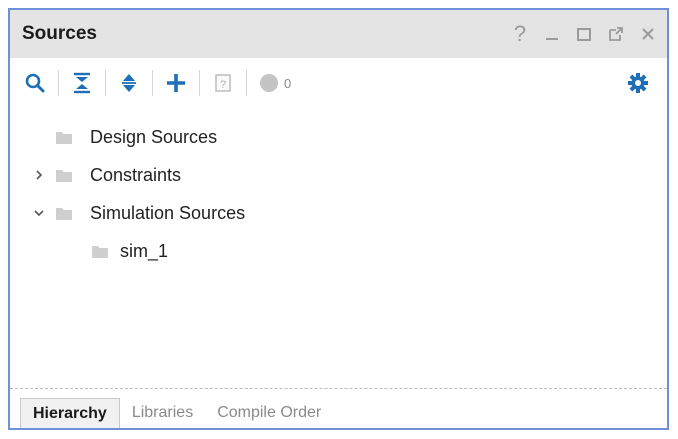  What do you see at coordinates (338, 251) in the screenshot?
I see `tree-item-sim-1: sim_1` at bounding box center [338, 251].